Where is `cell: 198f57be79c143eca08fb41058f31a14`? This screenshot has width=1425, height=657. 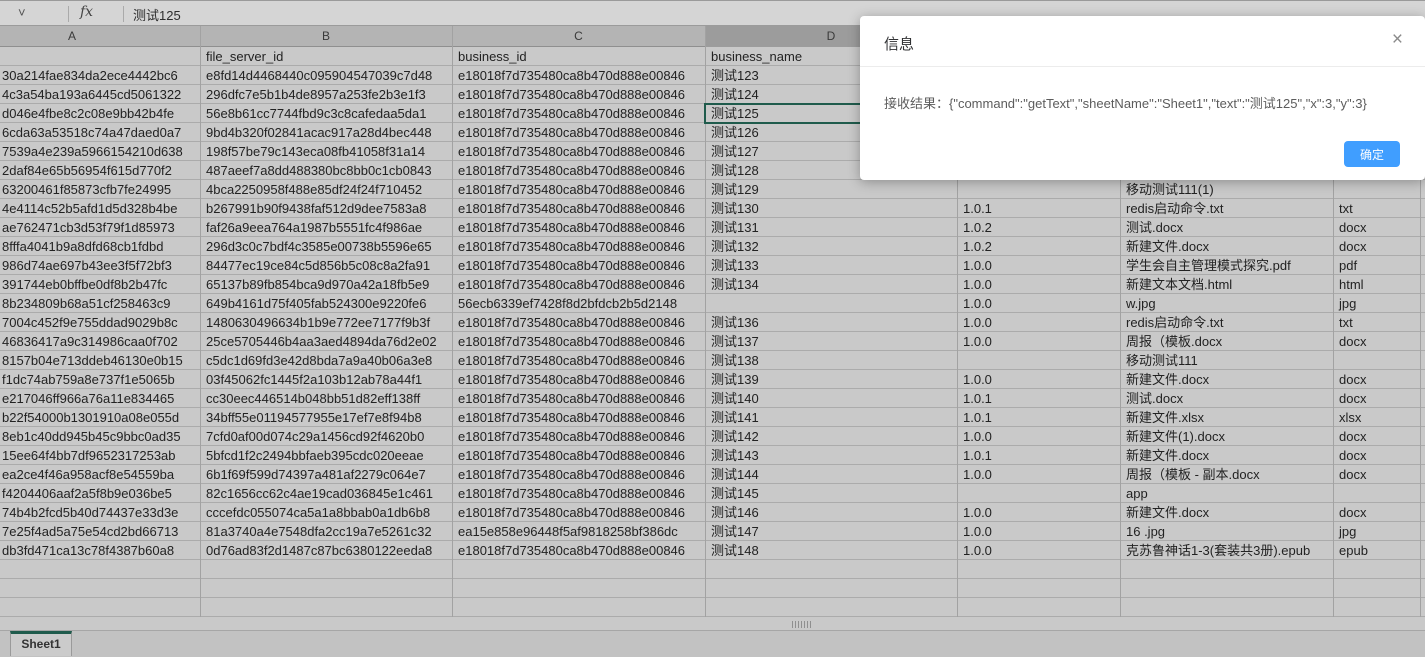
cell: 198f57be79c143eca08fb41058f31a14 is located at coordinates (326, 151).